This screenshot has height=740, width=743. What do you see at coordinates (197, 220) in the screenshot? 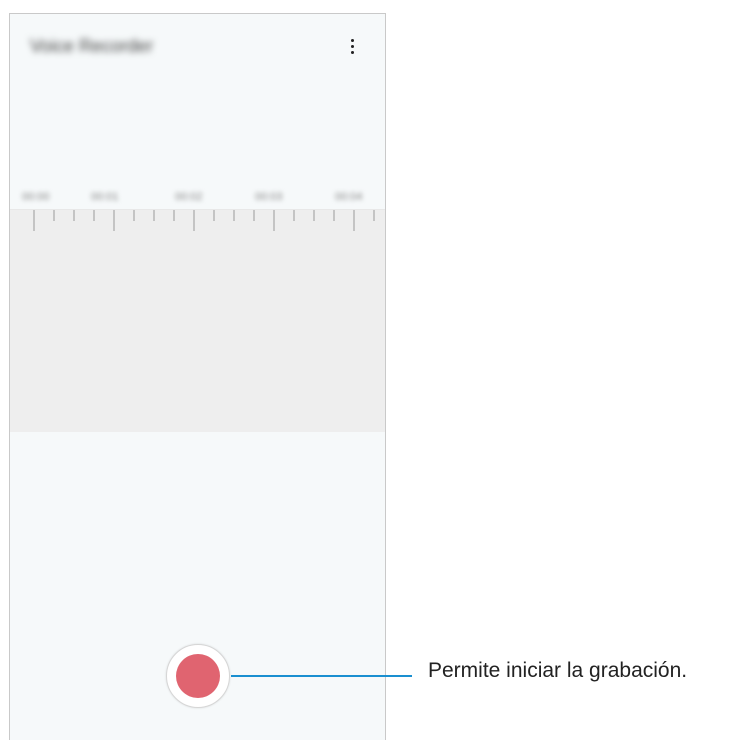
I see `timeline-ruler` at bounding box center [197, 220].